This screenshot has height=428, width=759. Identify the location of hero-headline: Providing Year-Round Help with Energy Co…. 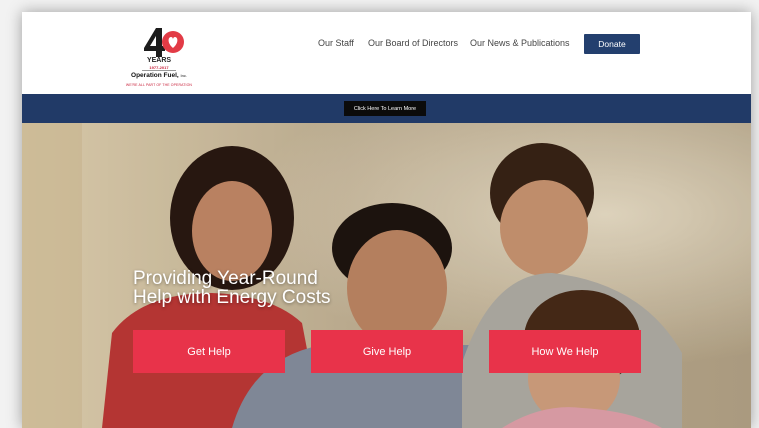
(231, 288).